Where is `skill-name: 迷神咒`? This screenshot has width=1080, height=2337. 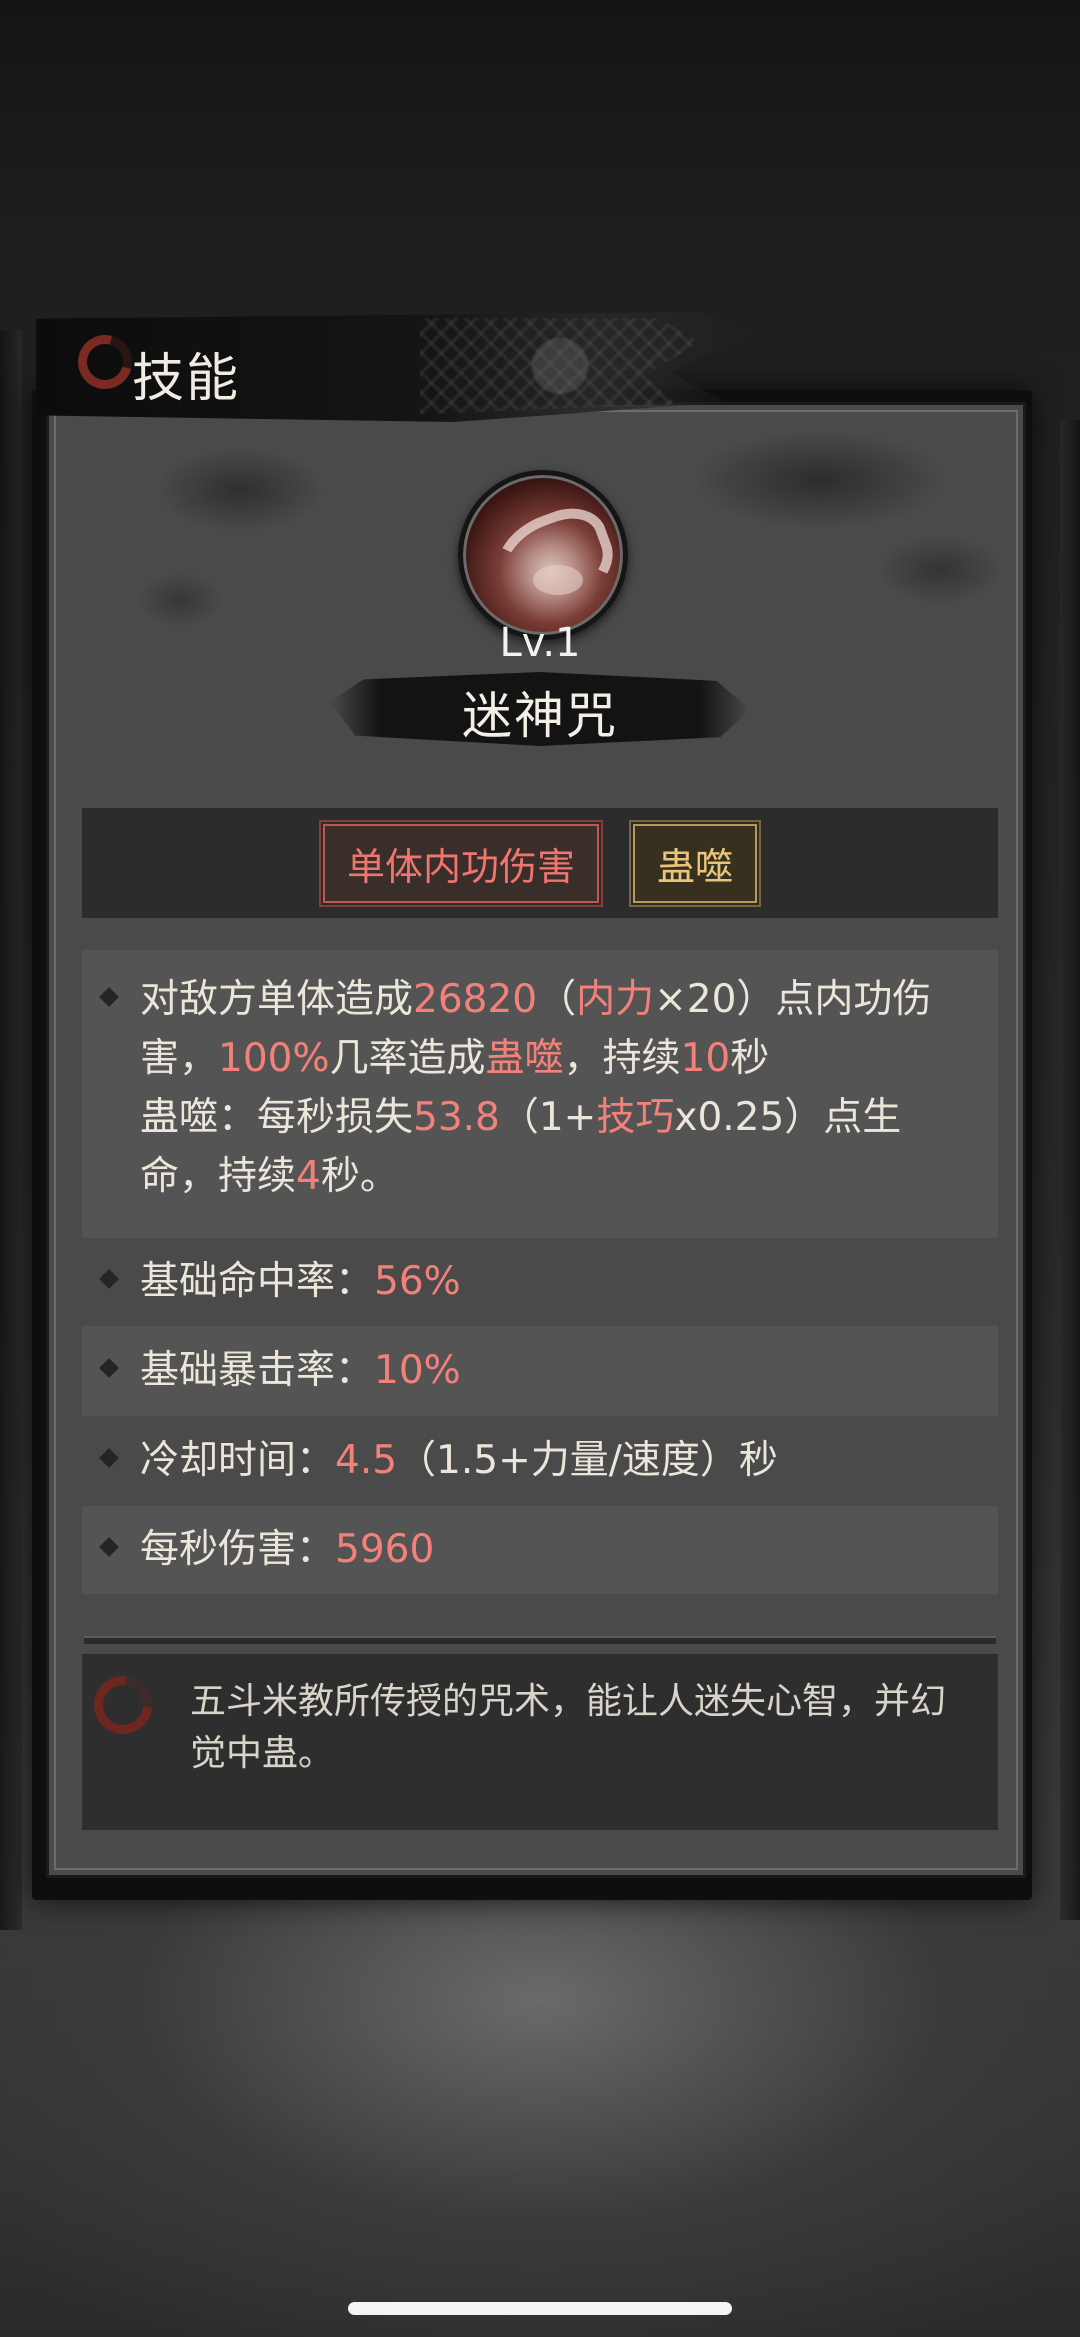
skill-name: 迷神咒 is located at coordinates (540, 716).